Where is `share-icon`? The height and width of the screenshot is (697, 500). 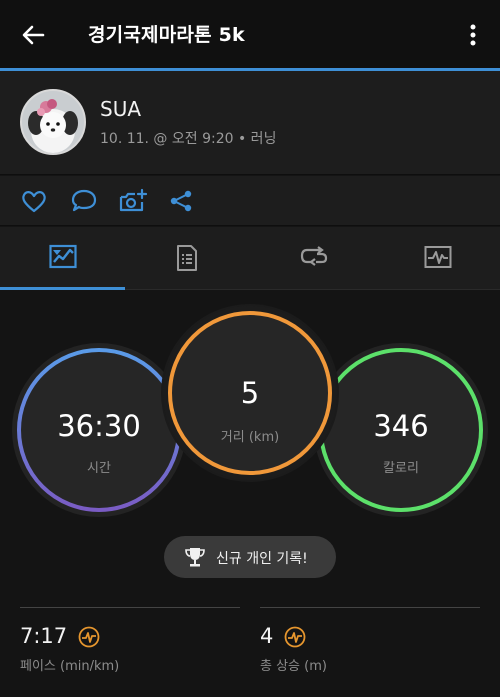 share-icon is located at coordinates (181, 201).